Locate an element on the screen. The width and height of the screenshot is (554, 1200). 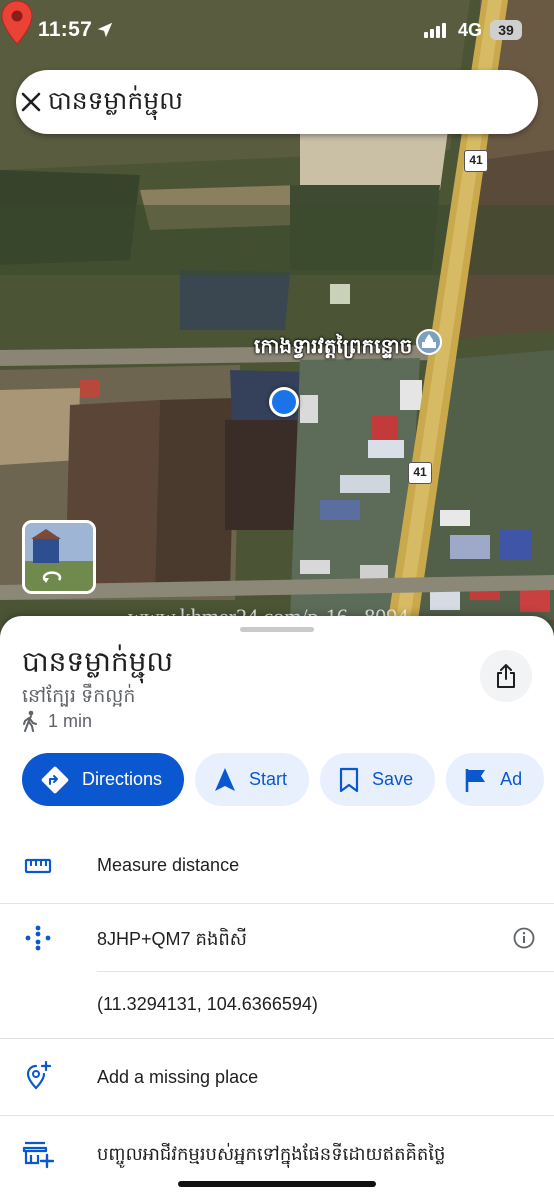
status-bar: 11:57 4G 39 is located at coordinates (277, 30).